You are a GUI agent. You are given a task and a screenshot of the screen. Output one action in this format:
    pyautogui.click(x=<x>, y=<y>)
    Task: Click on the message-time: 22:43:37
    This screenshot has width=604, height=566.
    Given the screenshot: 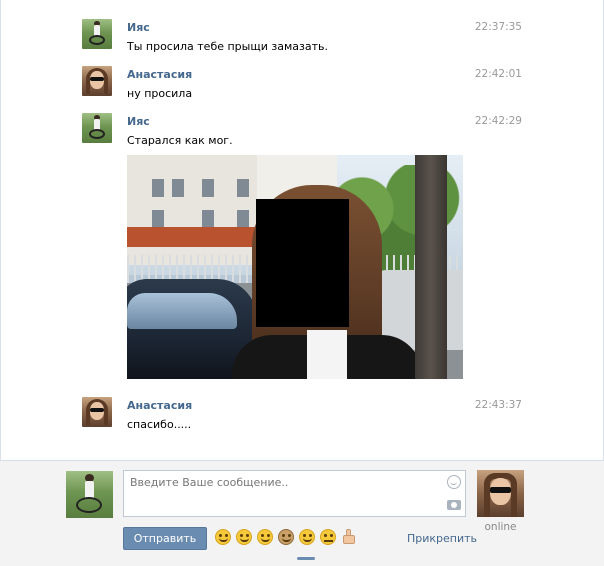 What is the action you would take?
    pyautogui.click(x=498, y=405)
    